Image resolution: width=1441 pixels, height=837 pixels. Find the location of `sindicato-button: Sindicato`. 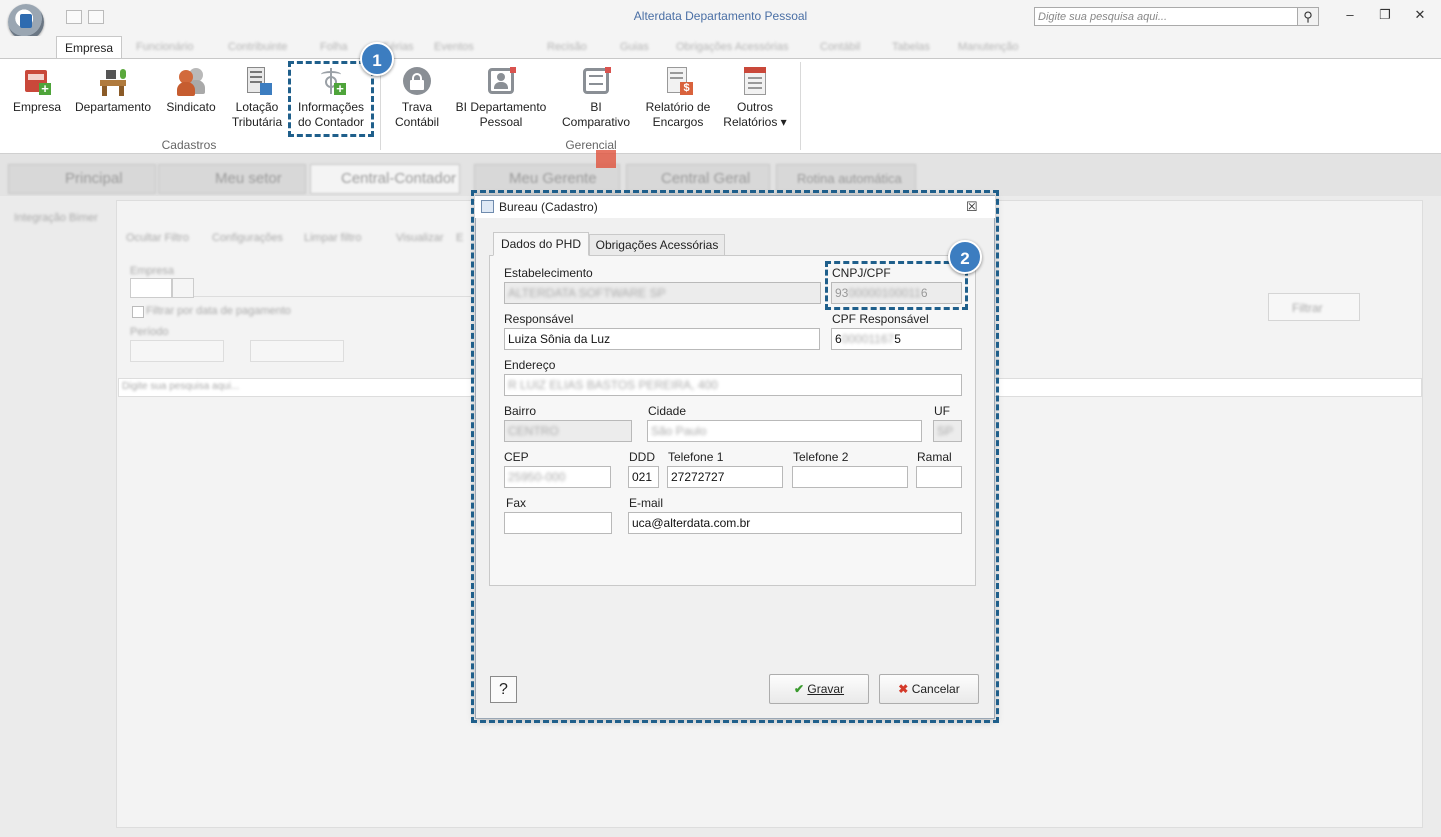

sindicato-button: Sindicato is located at coordinates (191, 90).